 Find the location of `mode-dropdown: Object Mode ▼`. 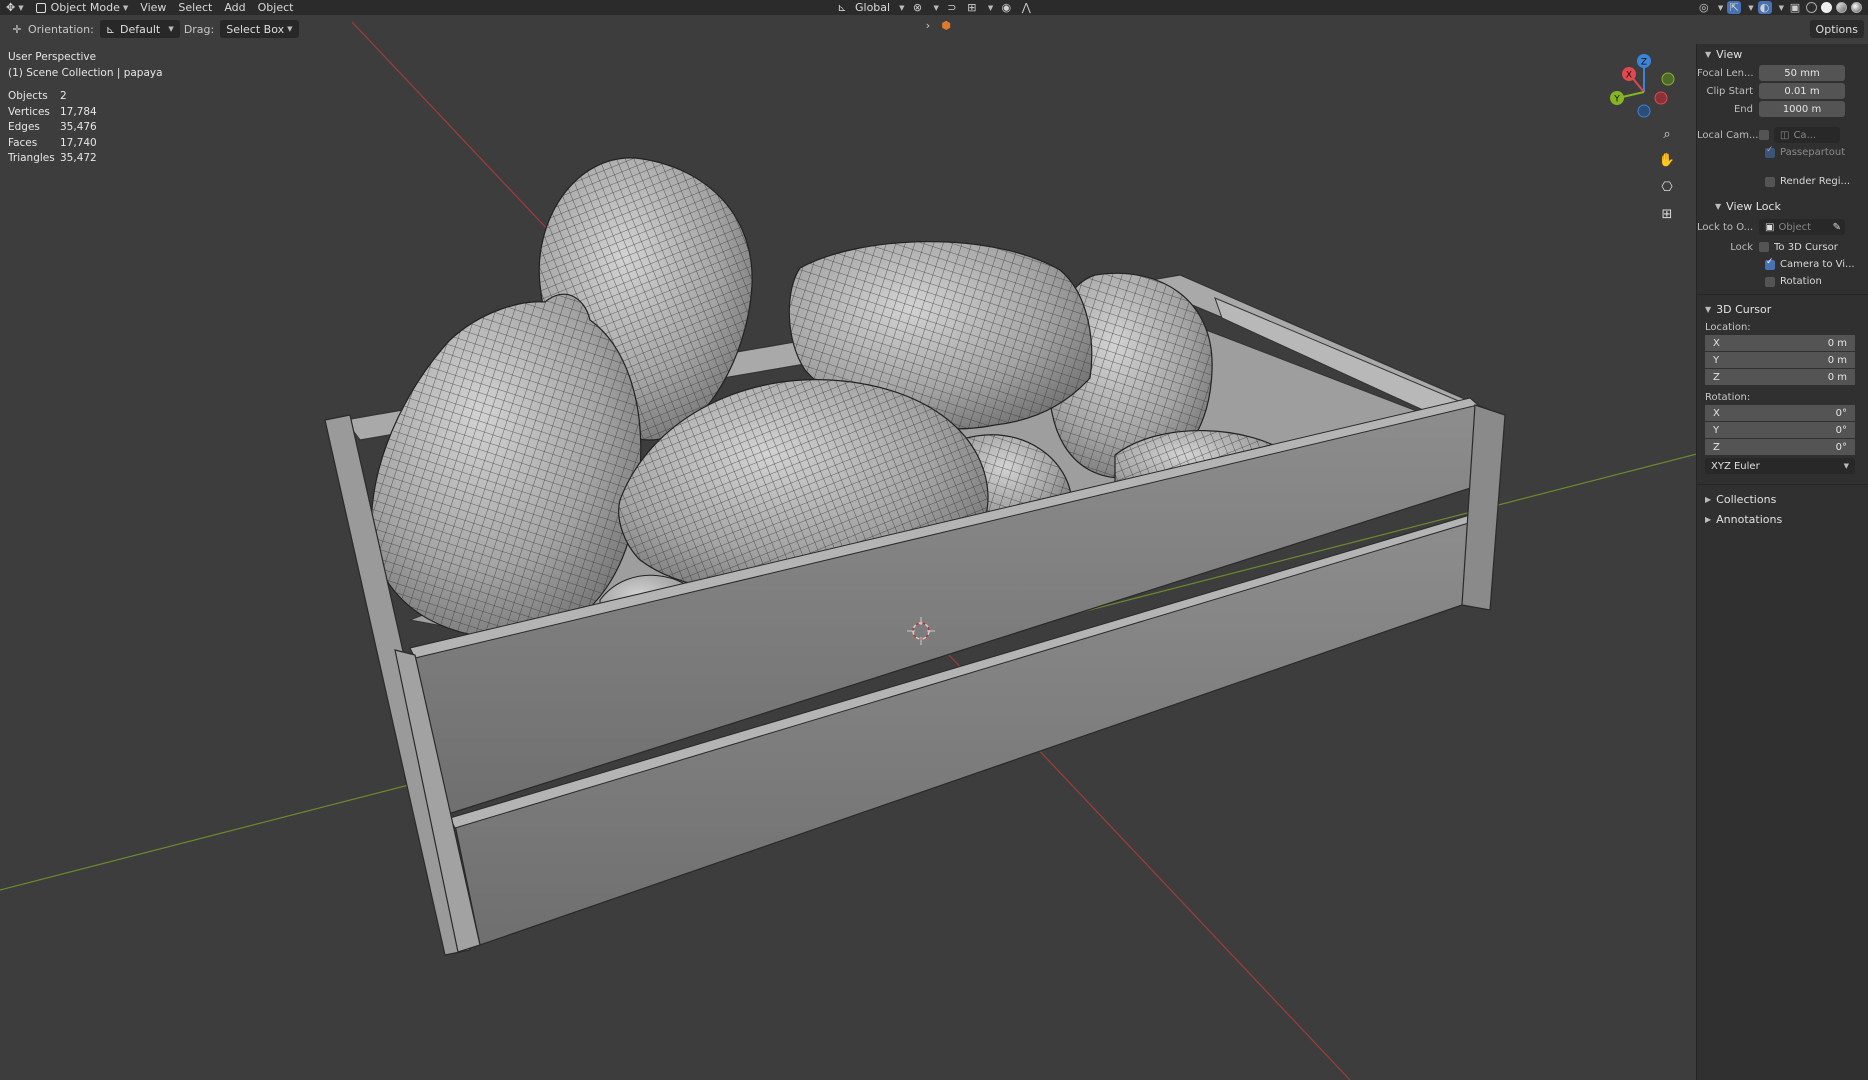

mode-dropdown: Object Mode ▼ is located at coordinates (82, 7).